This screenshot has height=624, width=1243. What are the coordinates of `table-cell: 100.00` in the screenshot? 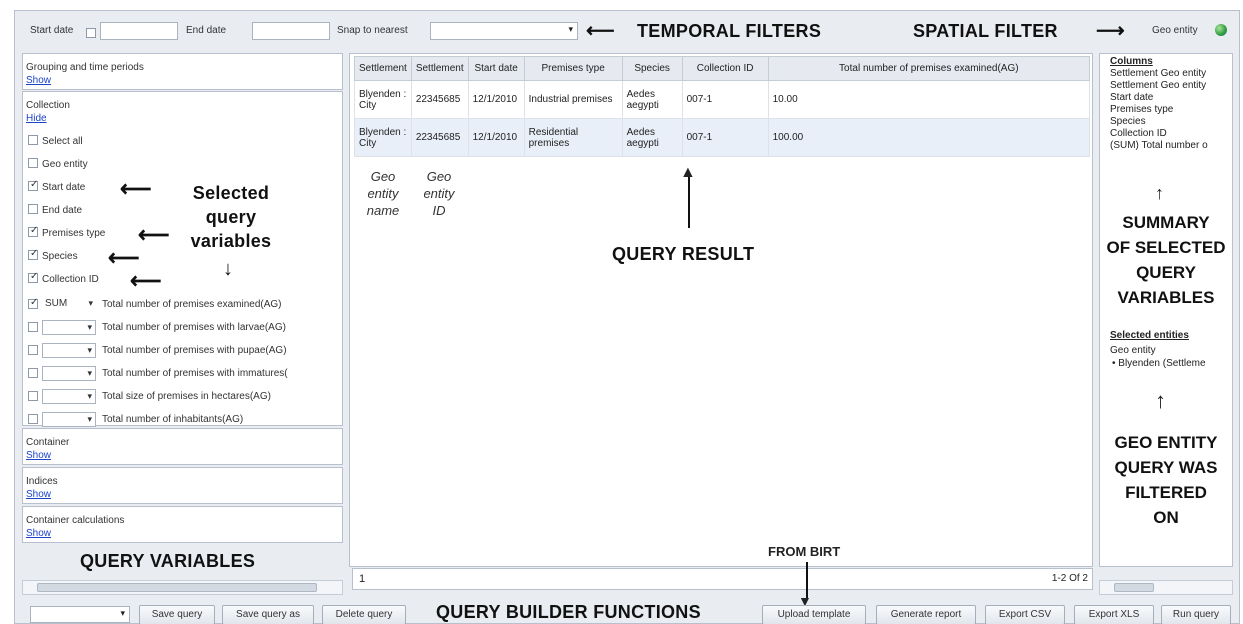 It's located at (929, 137).